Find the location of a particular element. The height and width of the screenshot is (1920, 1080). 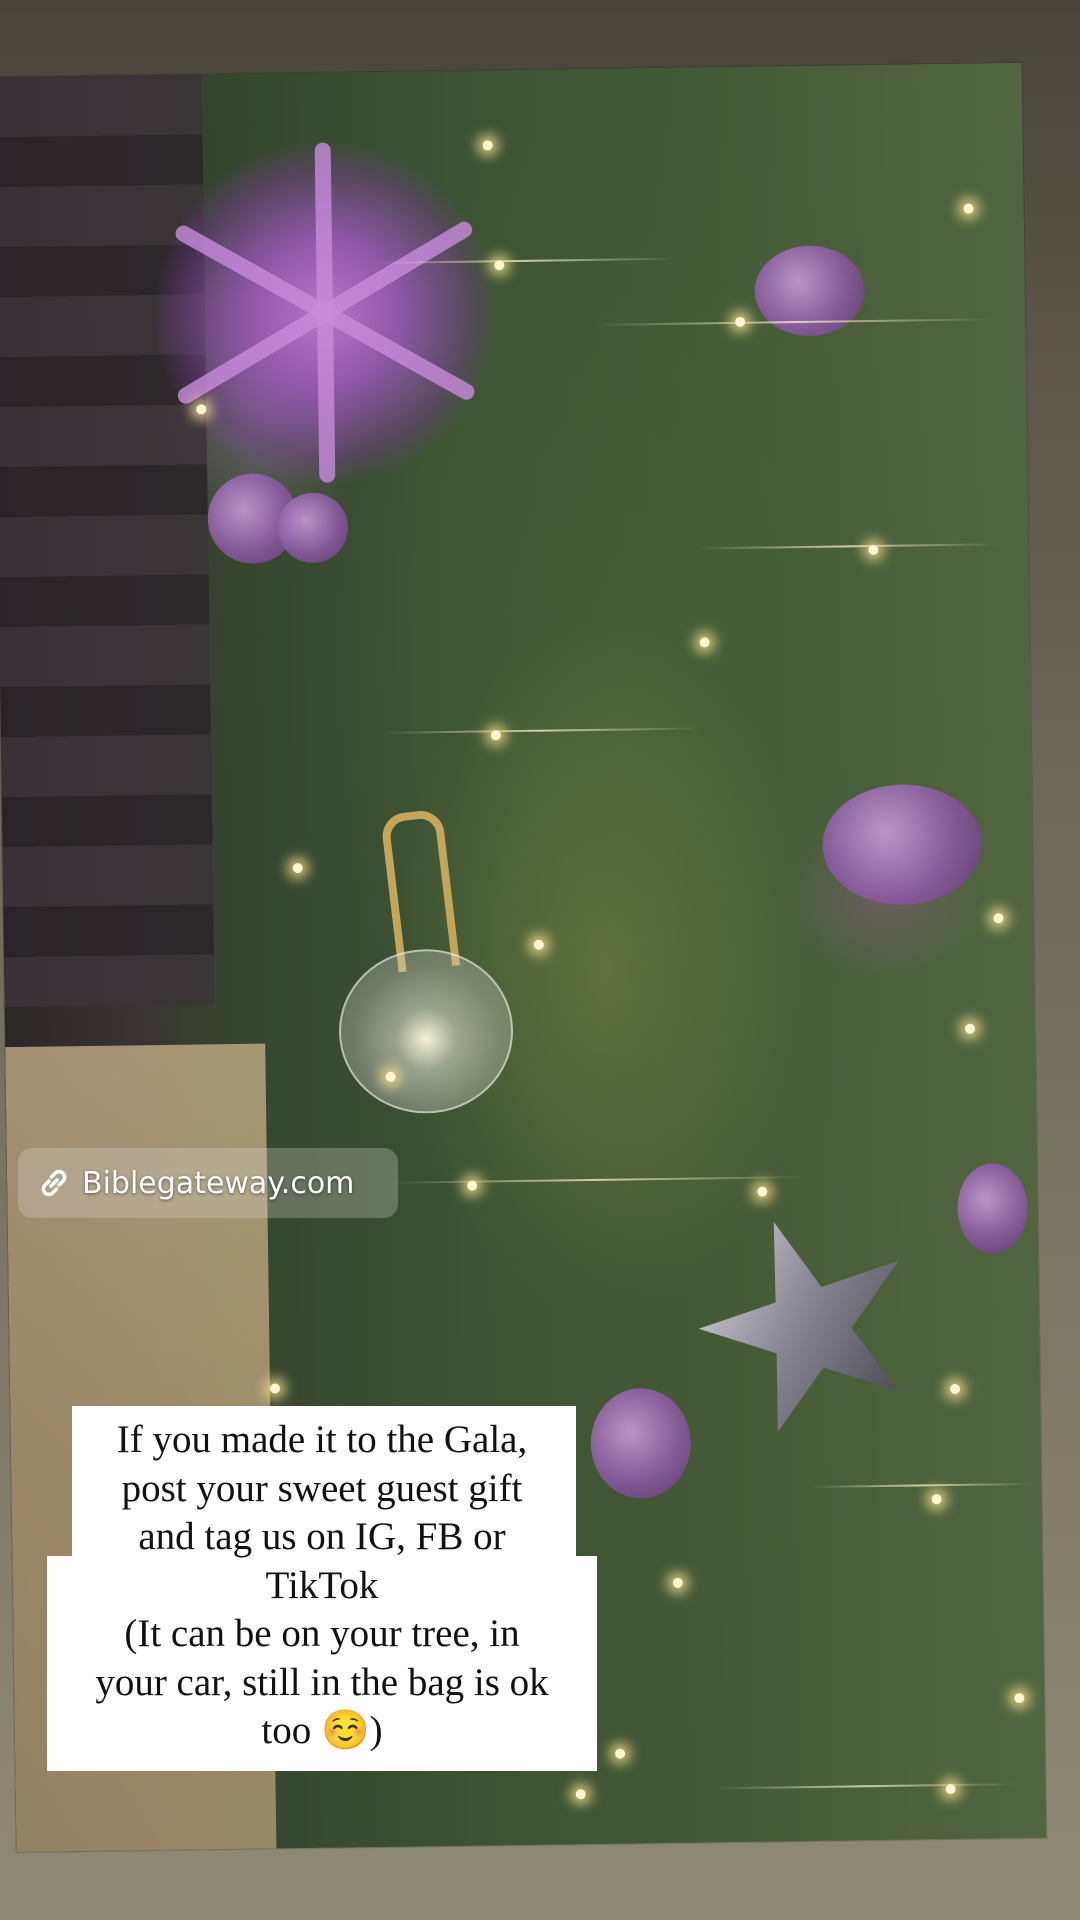

curtain-background is located at coordinates (107, 541).